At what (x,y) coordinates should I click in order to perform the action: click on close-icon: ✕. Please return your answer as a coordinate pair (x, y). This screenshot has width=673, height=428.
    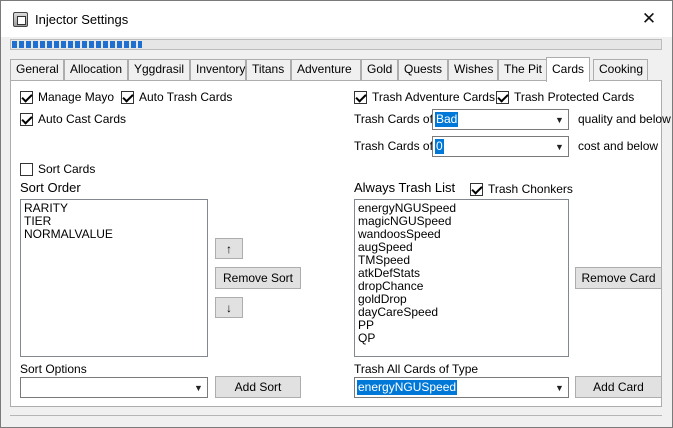
    Looking at the image, I should click on (649, 18).